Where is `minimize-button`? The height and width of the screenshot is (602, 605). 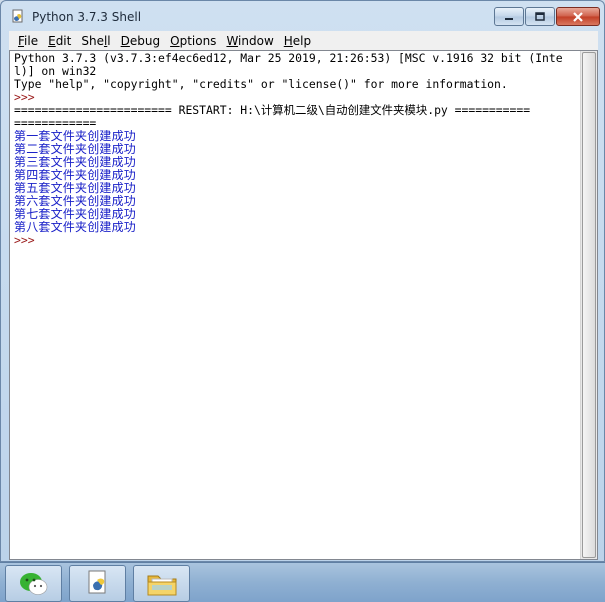
minimize-button is located at coordinates (509, 16).